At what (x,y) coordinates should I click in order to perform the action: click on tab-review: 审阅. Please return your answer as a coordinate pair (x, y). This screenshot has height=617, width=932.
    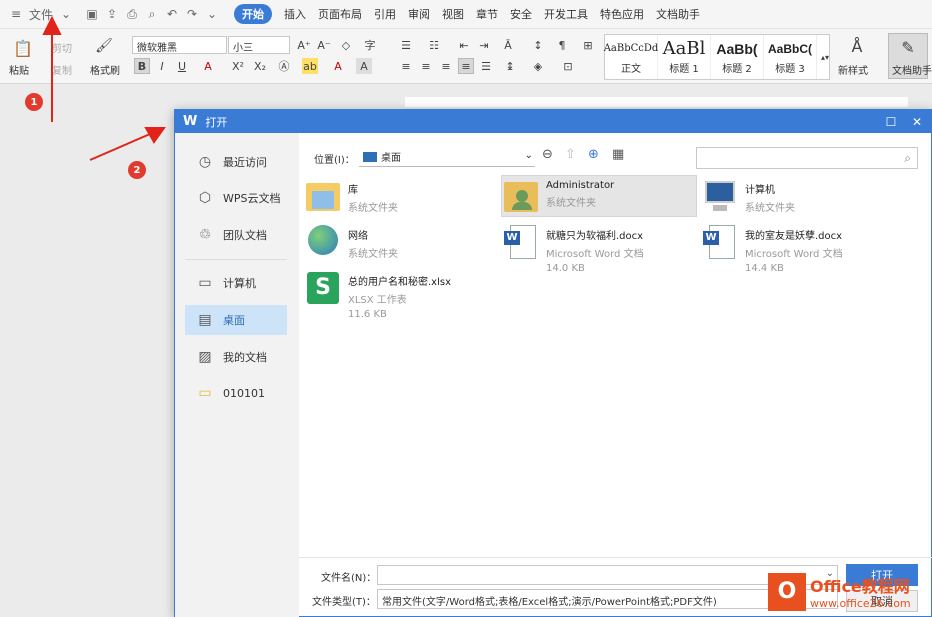
    Looking at the image, I should click on (419, 14).